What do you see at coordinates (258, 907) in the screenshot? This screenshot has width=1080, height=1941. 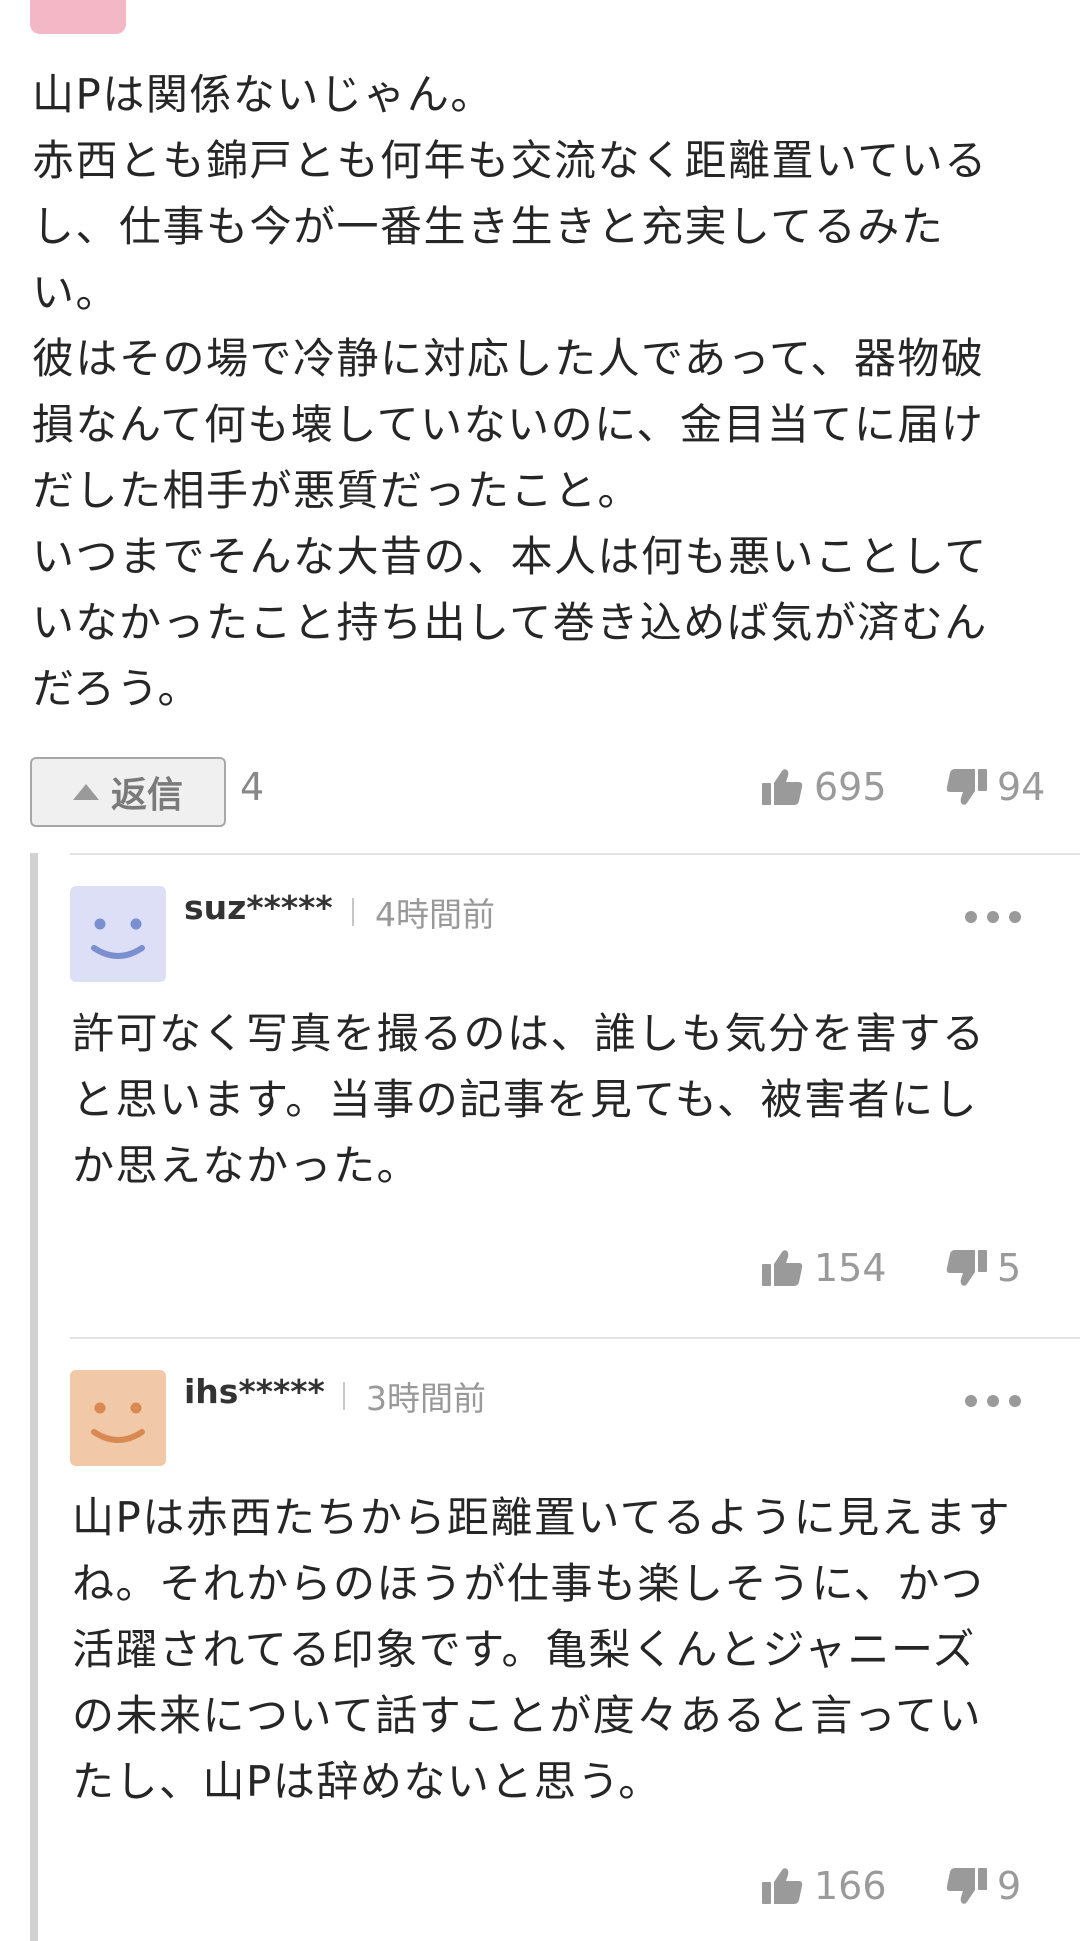 I see `username: suz*****` at bounding box center [258, 907].